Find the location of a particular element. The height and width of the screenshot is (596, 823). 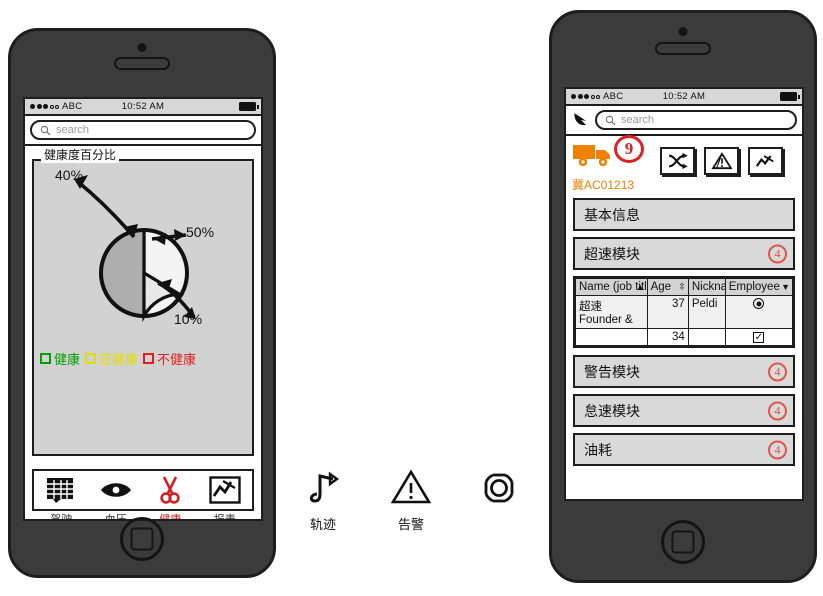

column-header-age: Age ⇳ is located at coordinates (667, 287).